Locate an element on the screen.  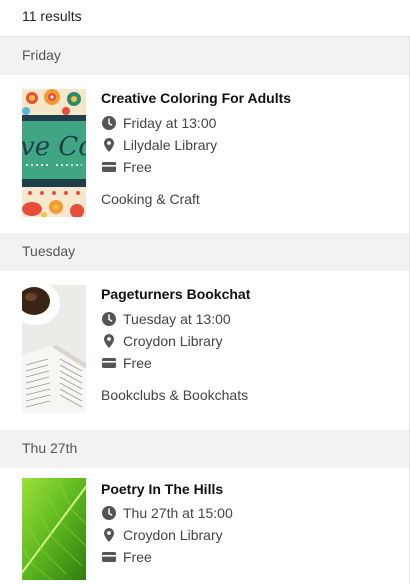
event-time: Tuesday at 13:00 is located at coordinates (166, 319).